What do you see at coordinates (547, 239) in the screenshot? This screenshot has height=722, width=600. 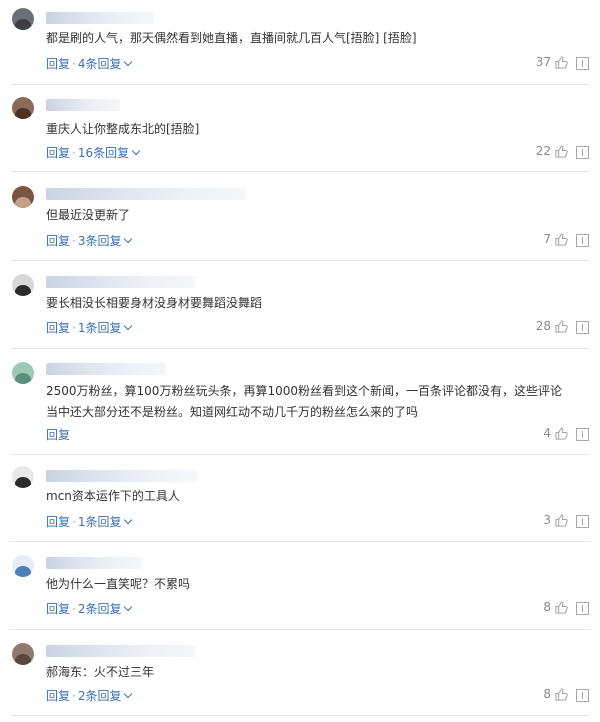 I see `like-count: 7` at bounding box center [547, 239].